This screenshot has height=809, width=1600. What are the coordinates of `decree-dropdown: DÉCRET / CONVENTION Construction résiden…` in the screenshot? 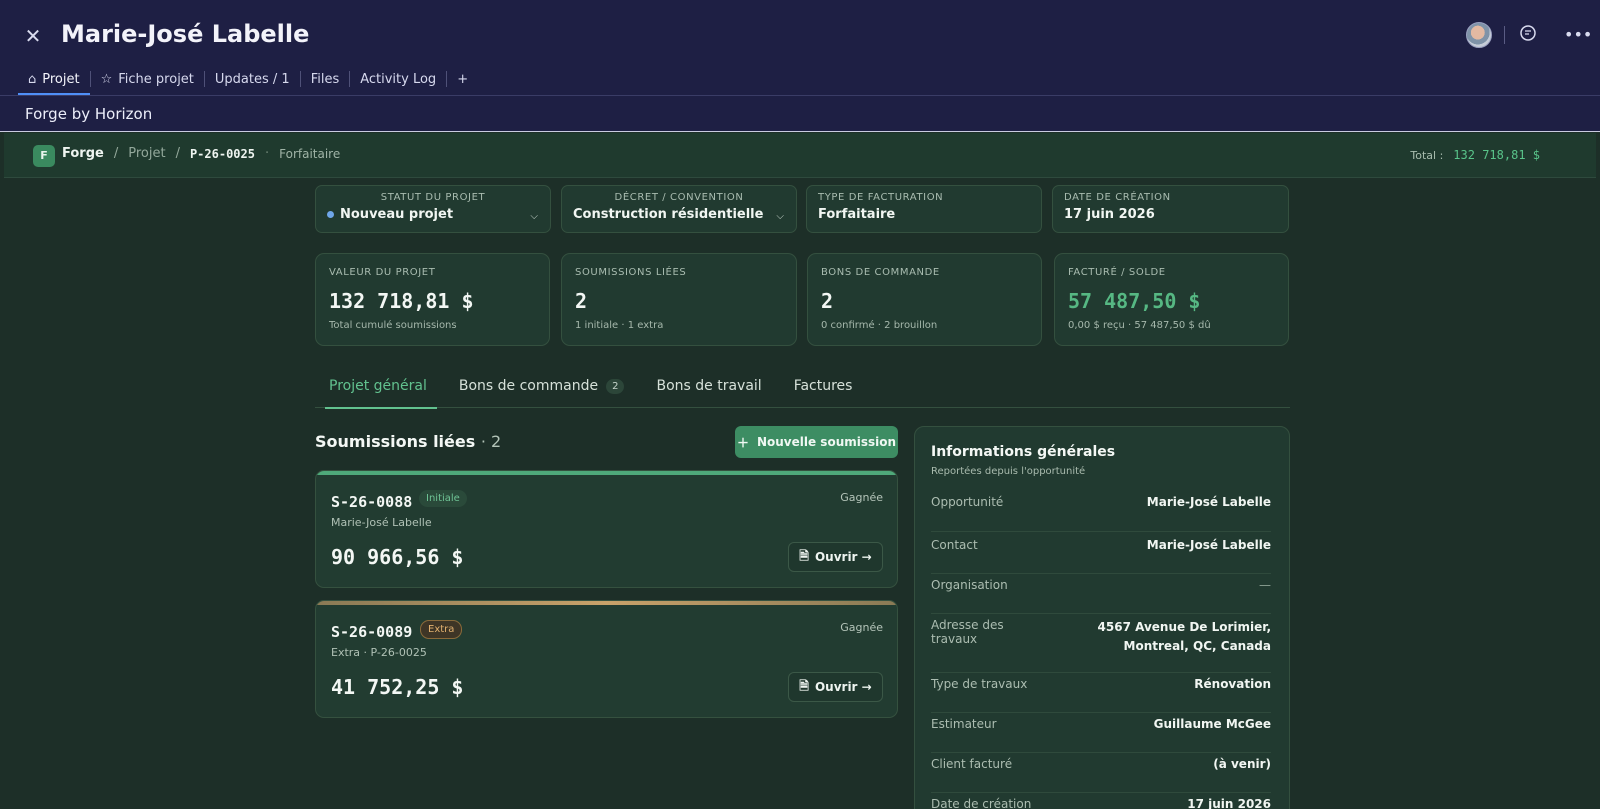 It's located at (679, 209).